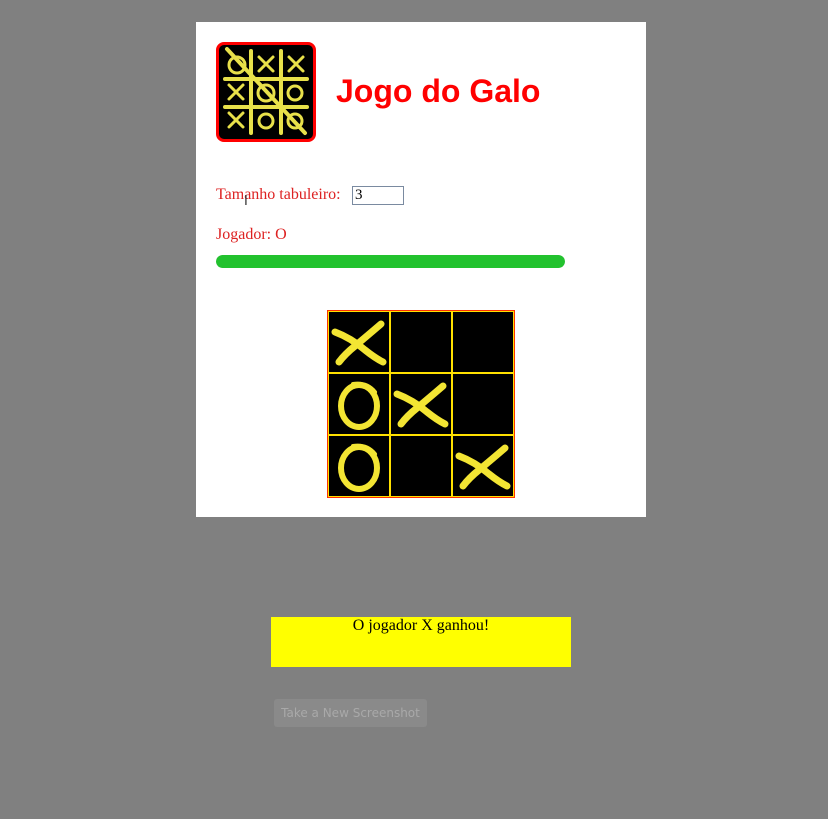  I want to click on board-size-label: Tamanho tabuleiro:, so click(278, 194).